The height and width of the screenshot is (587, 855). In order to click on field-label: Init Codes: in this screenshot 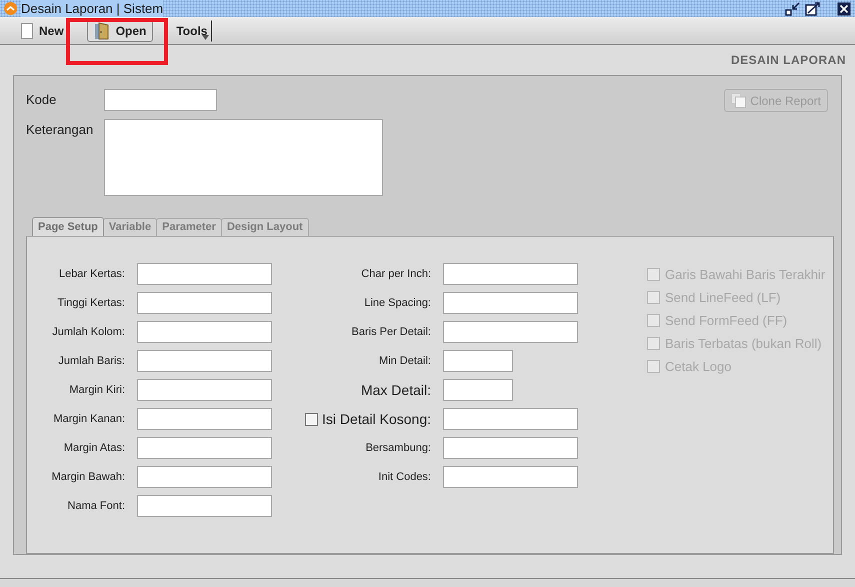, I will do `click(404, 477)`.